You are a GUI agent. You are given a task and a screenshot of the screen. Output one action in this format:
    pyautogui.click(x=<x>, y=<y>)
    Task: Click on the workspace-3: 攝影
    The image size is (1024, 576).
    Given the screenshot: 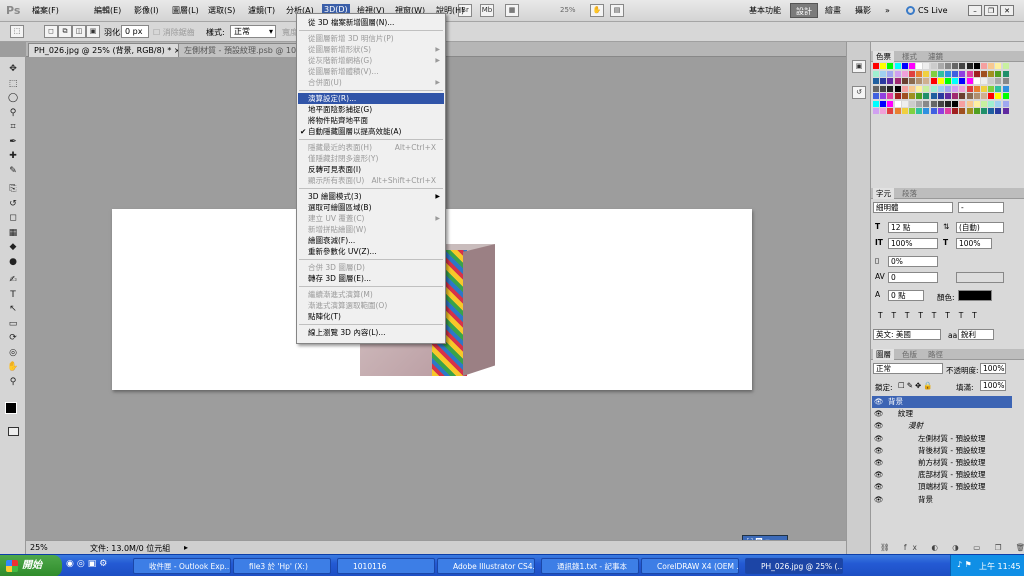 What is the action you would take?
    pyautogui.click(x=863, y=10)
    